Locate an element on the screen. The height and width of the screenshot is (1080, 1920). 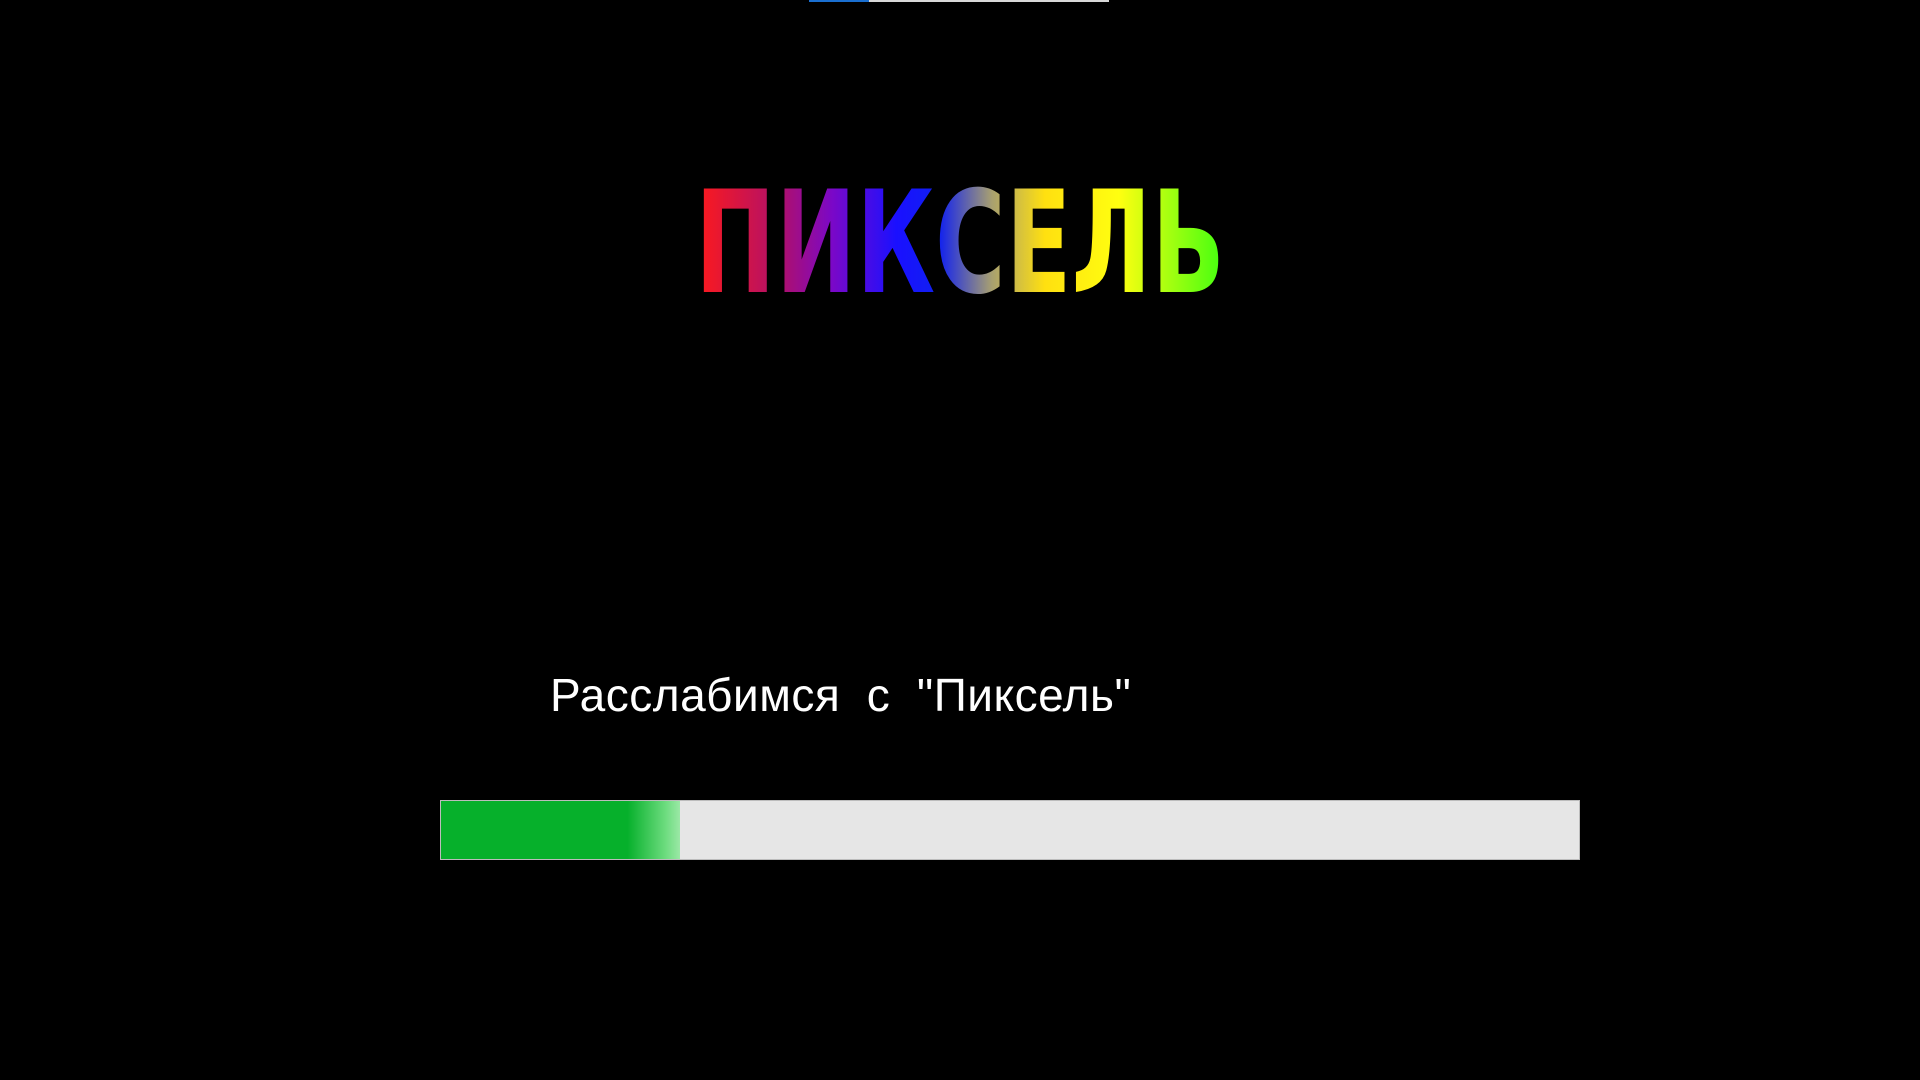
top-loading-indicator-fill is located at coordinates (839, 1).